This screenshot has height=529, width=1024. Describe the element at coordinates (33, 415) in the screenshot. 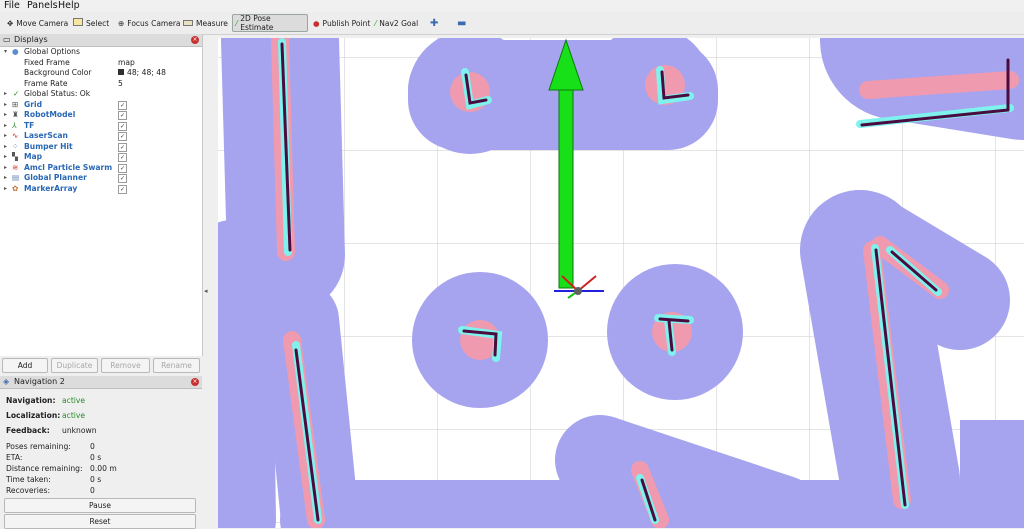

I see `localization-label: Localization:` at that location.